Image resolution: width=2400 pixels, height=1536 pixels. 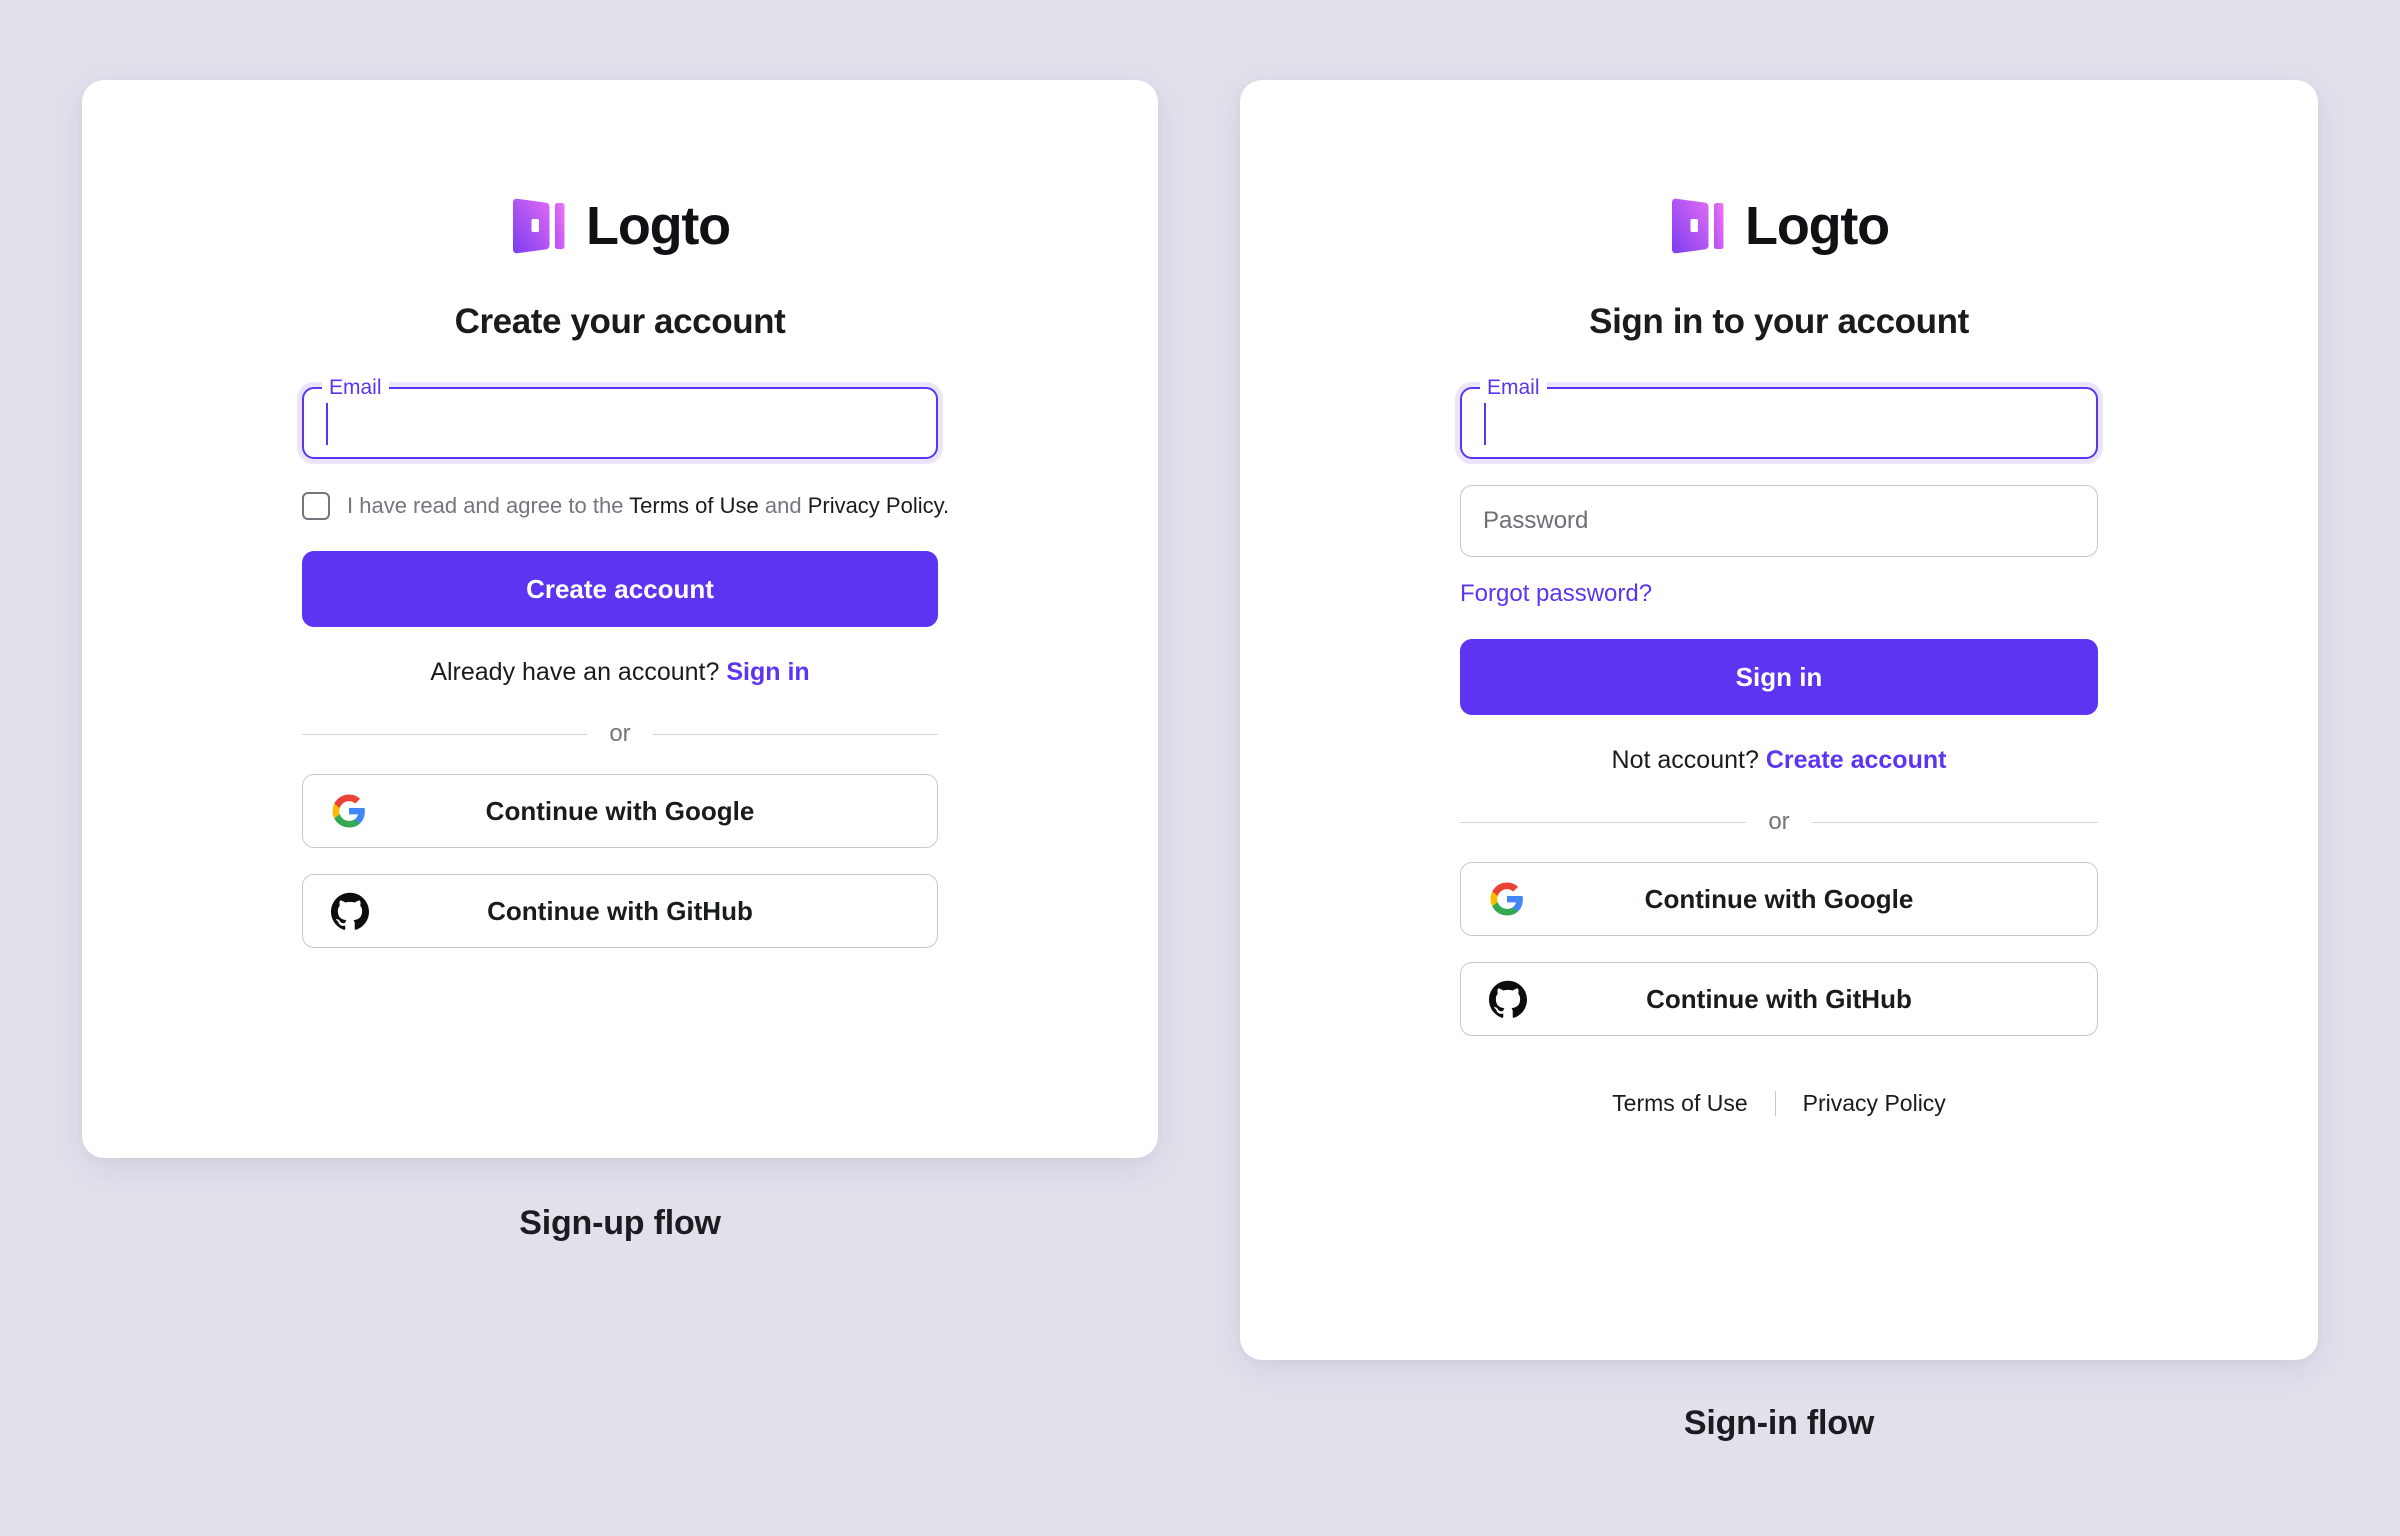 What do you see at coordinates (620, 1223) in the screenshot?
I see `signup-flow-caption: Sign-up flow` at bounding box center [620, 1223].